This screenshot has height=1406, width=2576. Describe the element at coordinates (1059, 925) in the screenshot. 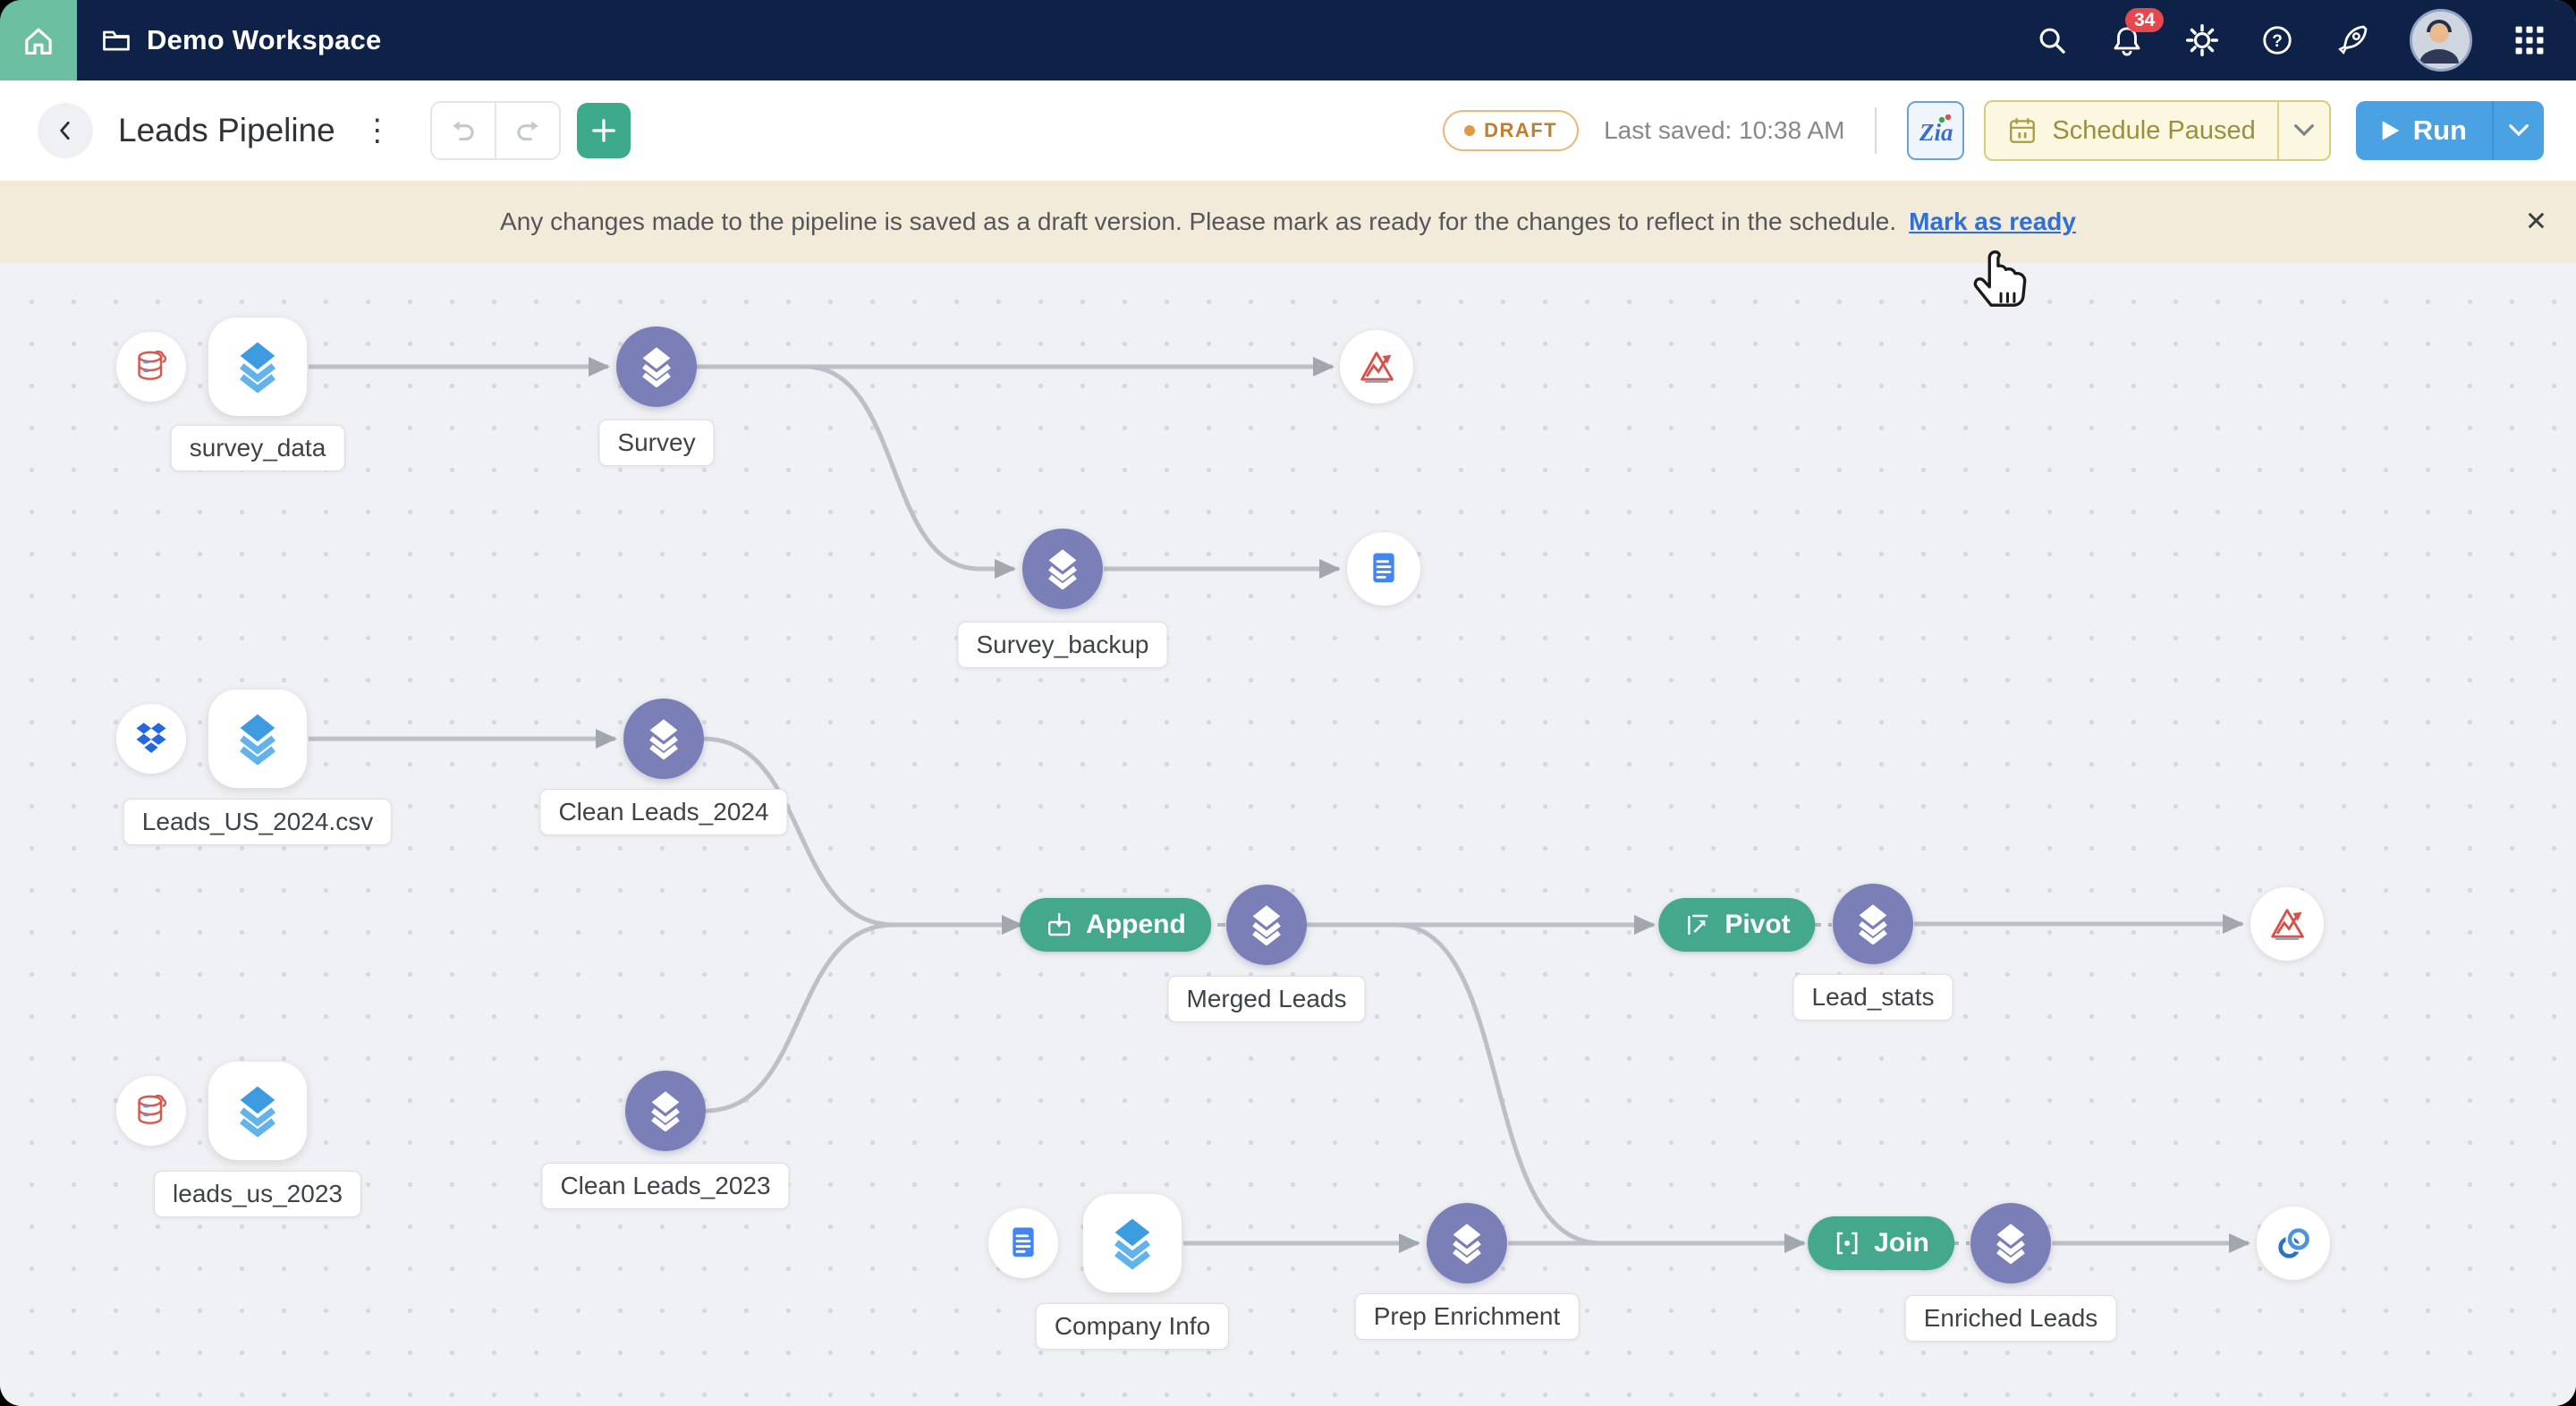

I see `append-icon` at that location.